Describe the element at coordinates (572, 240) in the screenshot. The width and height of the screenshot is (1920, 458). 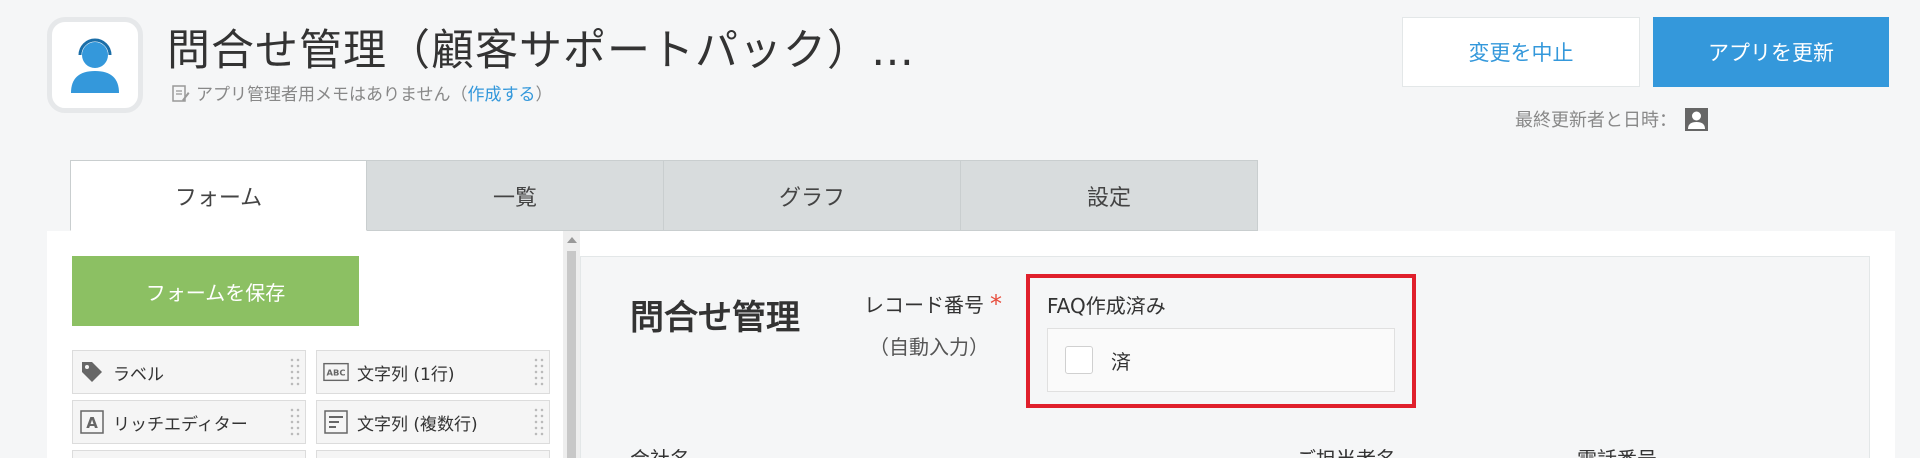
I see `scroll-up-arrow-icon` at that location.